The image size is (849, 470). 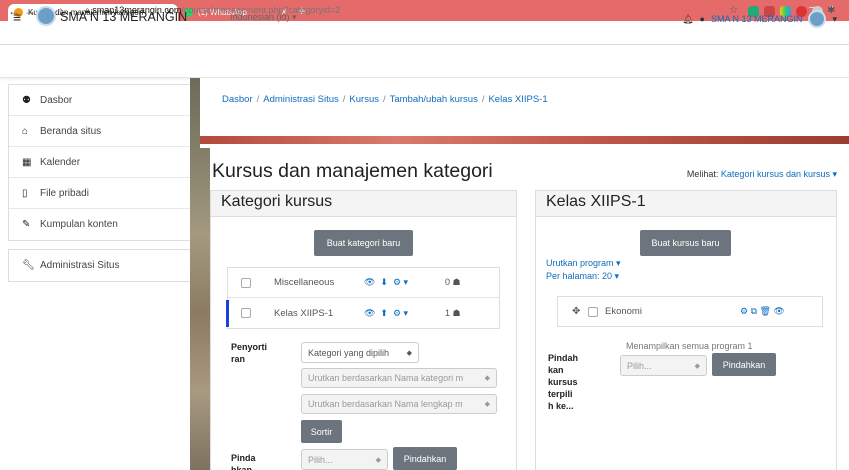 What do you see at coordinates (687, 19) in the screenshot?
I see `bell-icon: 🔔︎` at bounding box center [687, 19].